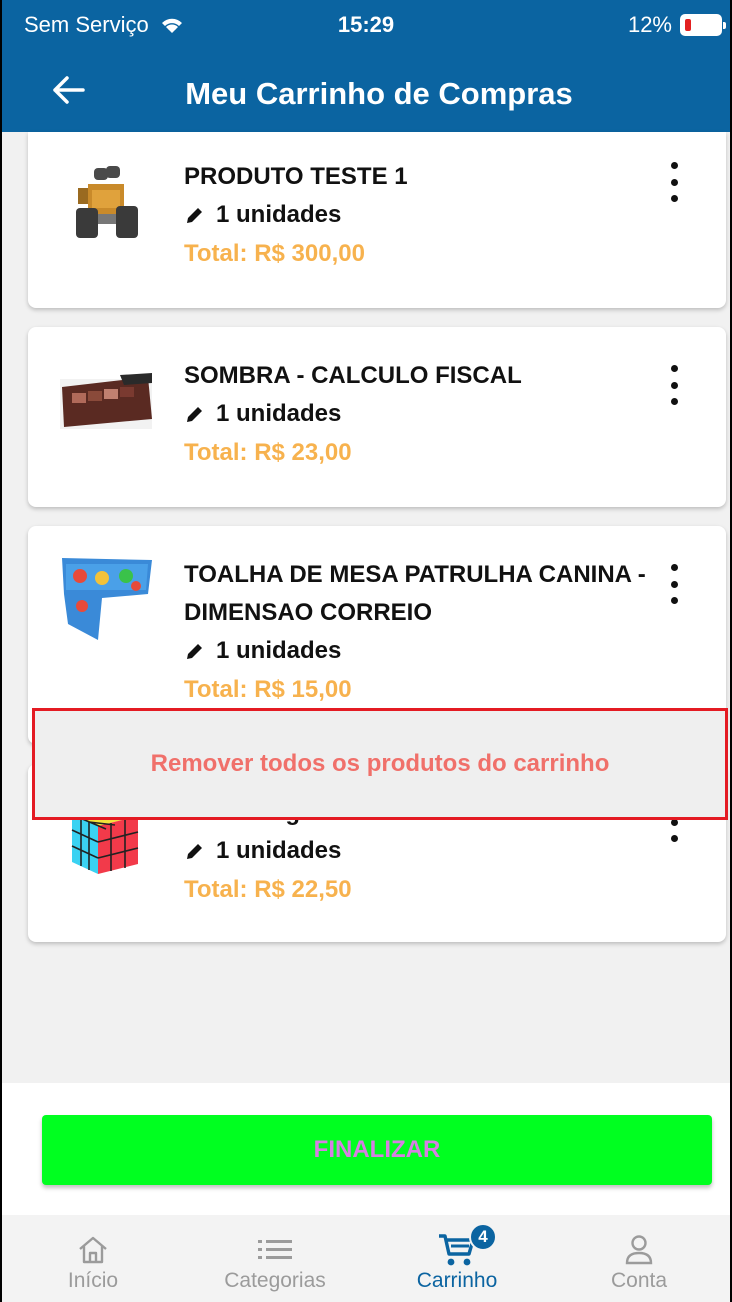 The image size is (732, 1302). I want to click on tab-carrinho: 4 Carrinho, so click(457, 1258).